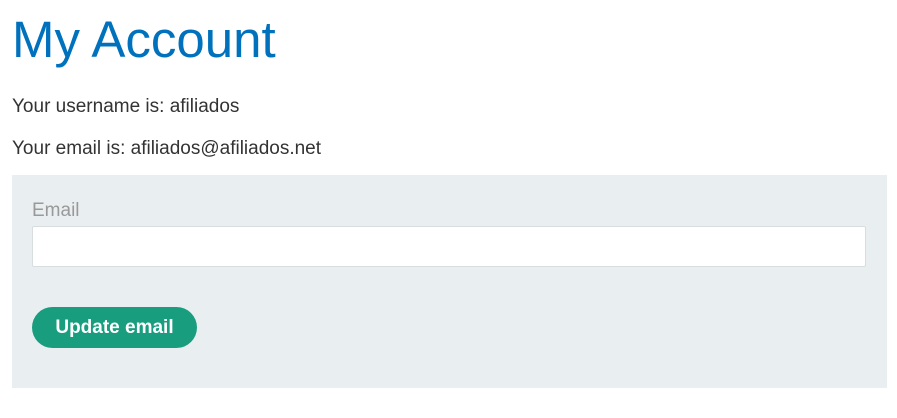 The height and width of the screenshot is (418, 897). I want to click on email-input, so click(449, 246).